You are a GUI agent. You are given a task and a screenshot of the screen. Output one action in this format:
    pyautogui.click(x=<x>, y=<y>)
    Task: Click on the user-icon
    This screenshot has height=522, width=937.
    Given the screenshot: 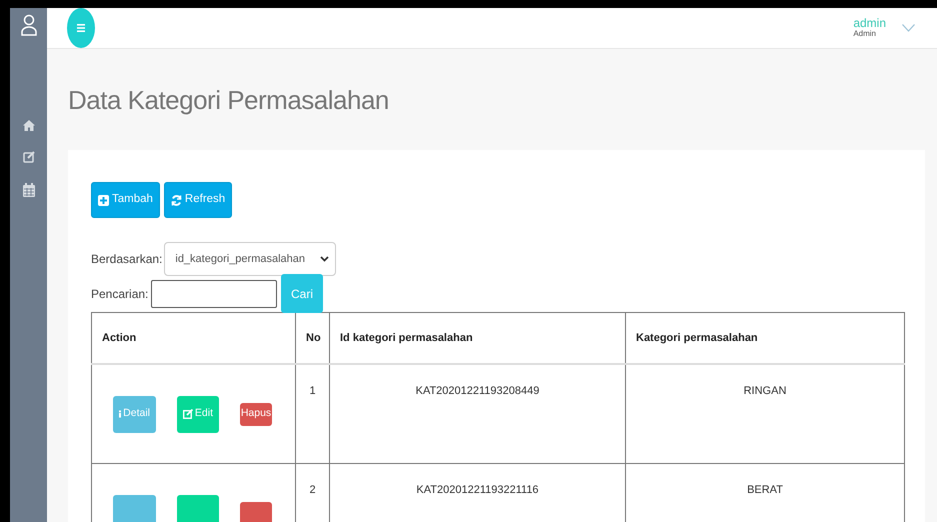 What is the action you would take?
    pyautogui.click(x=28, y=25)
    